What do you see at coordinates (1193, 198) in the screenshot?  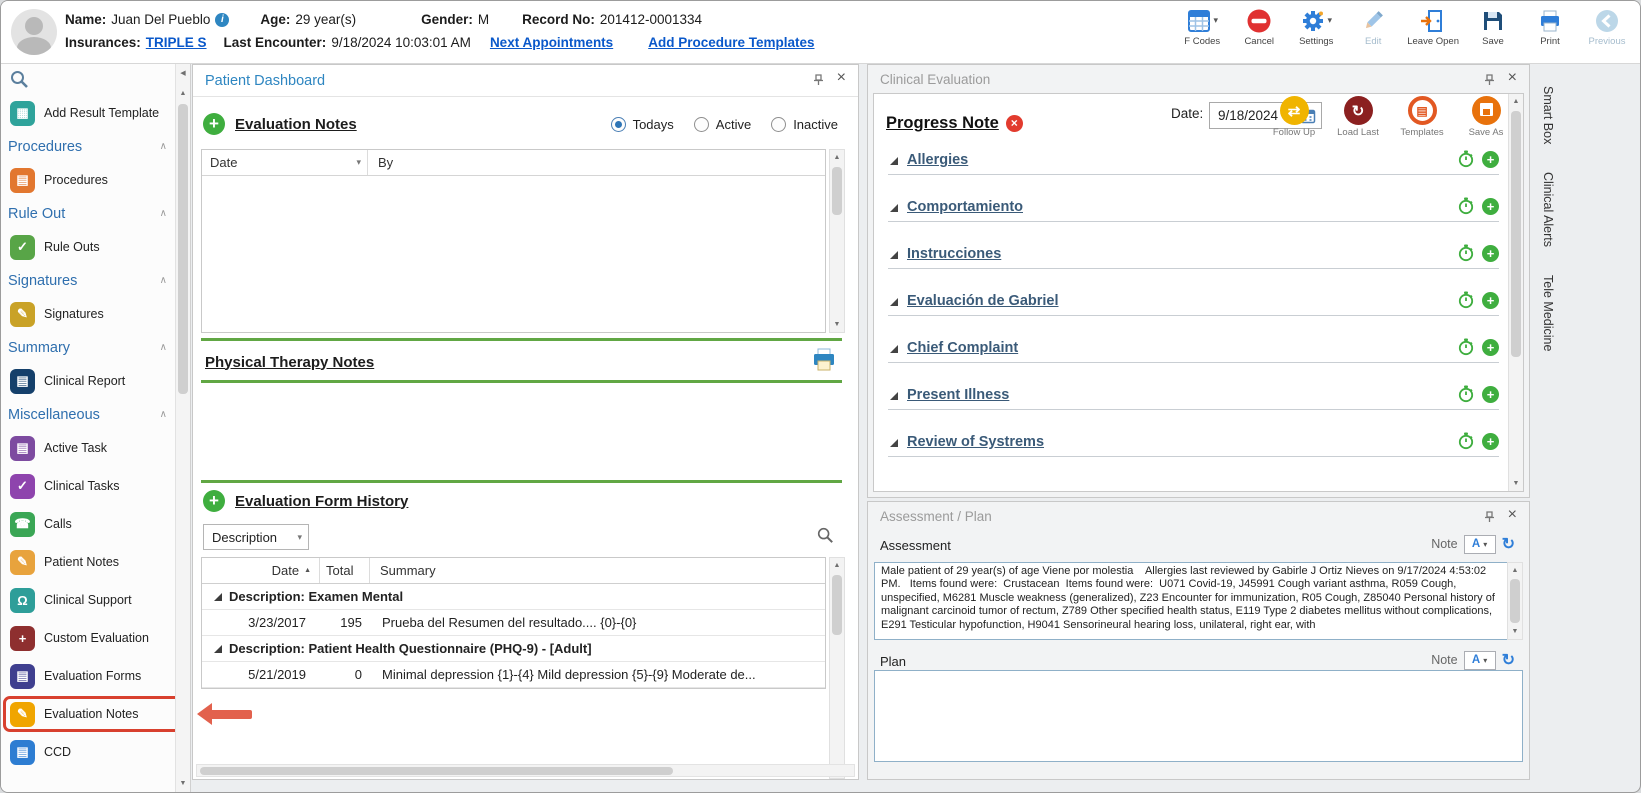 I see `evaluation-section-row: Comportamiento` at bounding box center [1193, 198].